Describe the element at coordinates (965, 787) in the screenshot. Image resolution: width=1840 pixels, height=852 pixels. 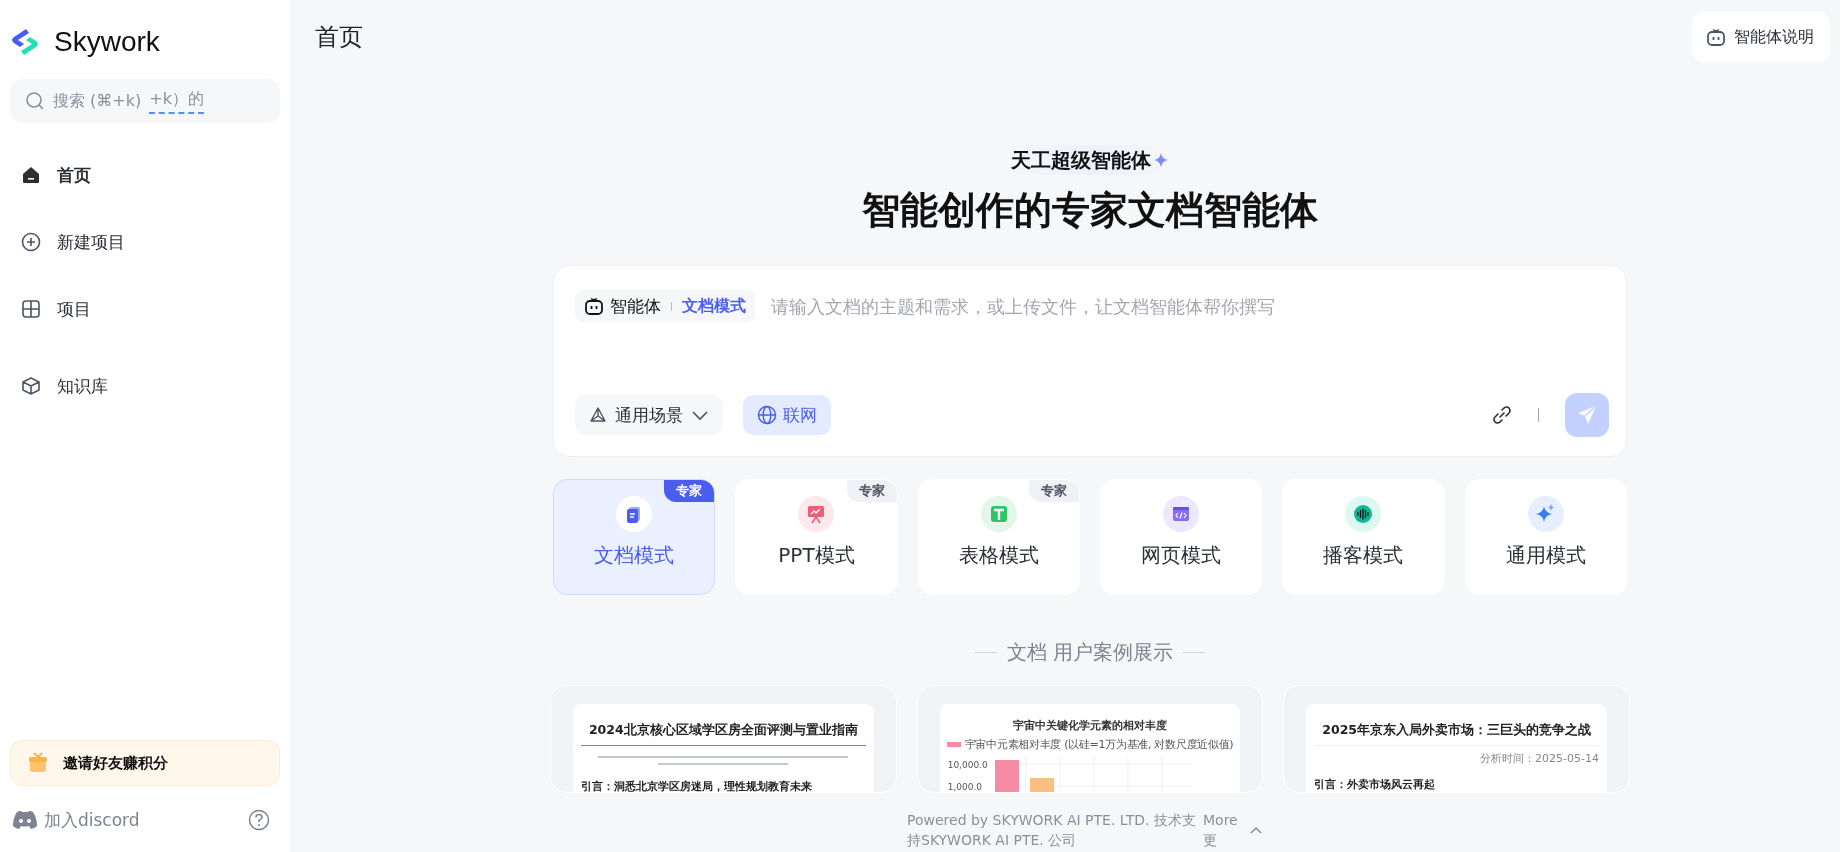
I see `axis-tick: 1,000.0` at that location.